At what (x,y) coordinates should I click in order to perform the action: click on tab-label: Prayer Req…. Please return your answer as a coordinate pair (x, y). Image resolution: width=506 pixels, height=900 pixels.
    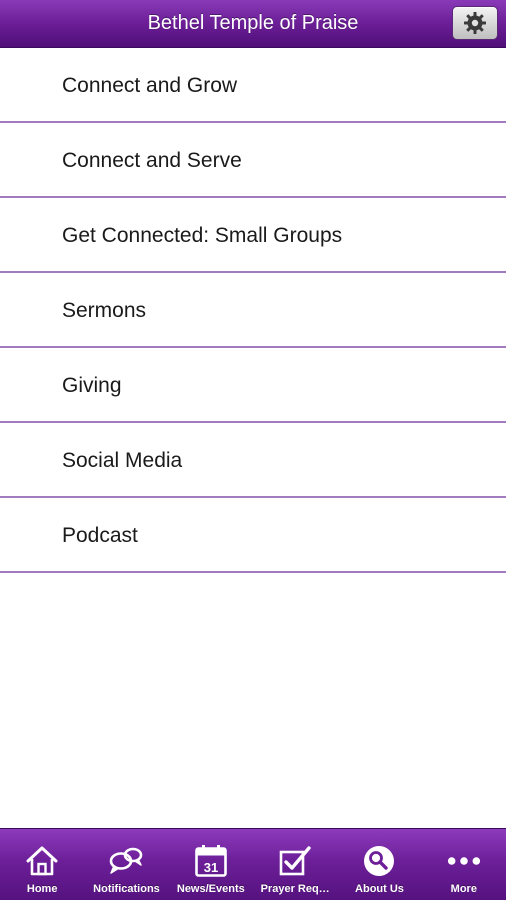
    Looking at the image, I should click on (295, 889).